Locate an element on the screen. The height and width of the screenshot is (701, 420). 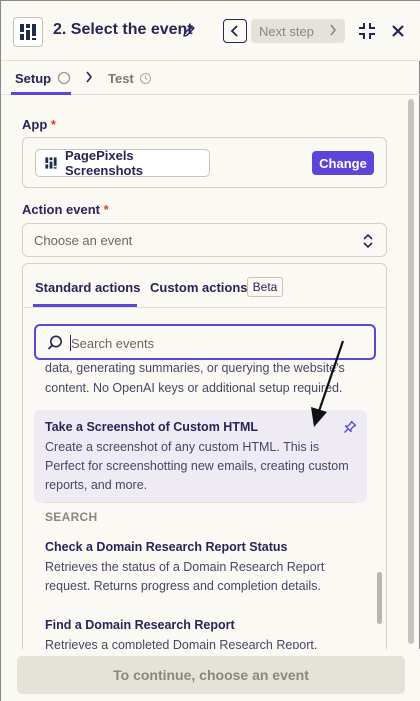
status-circle-icon is located at coordinates (64, 78).